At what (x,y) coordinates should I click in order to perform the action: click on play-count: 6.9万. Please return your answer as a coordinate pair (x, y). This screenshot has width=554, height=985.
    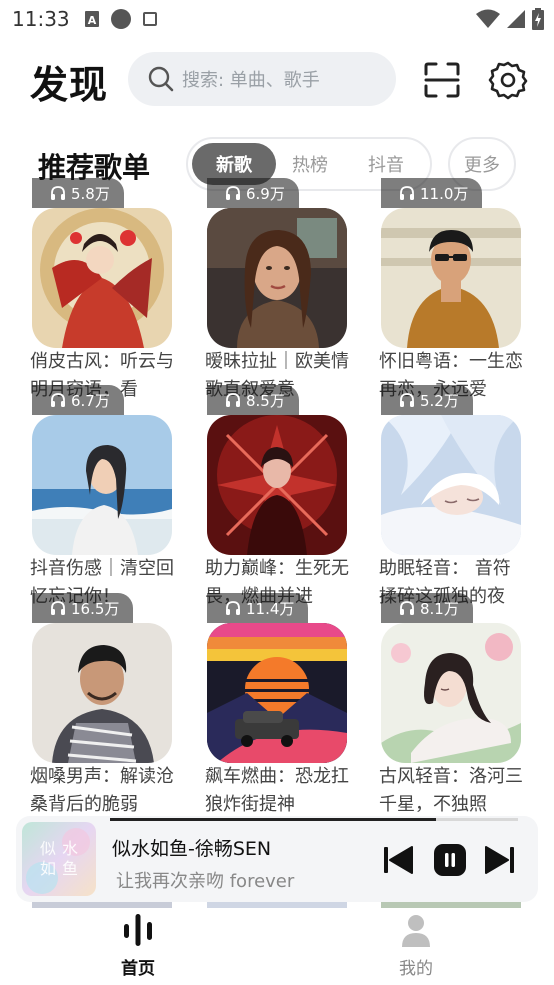
    Looking at the image, I should click on (265, 193).